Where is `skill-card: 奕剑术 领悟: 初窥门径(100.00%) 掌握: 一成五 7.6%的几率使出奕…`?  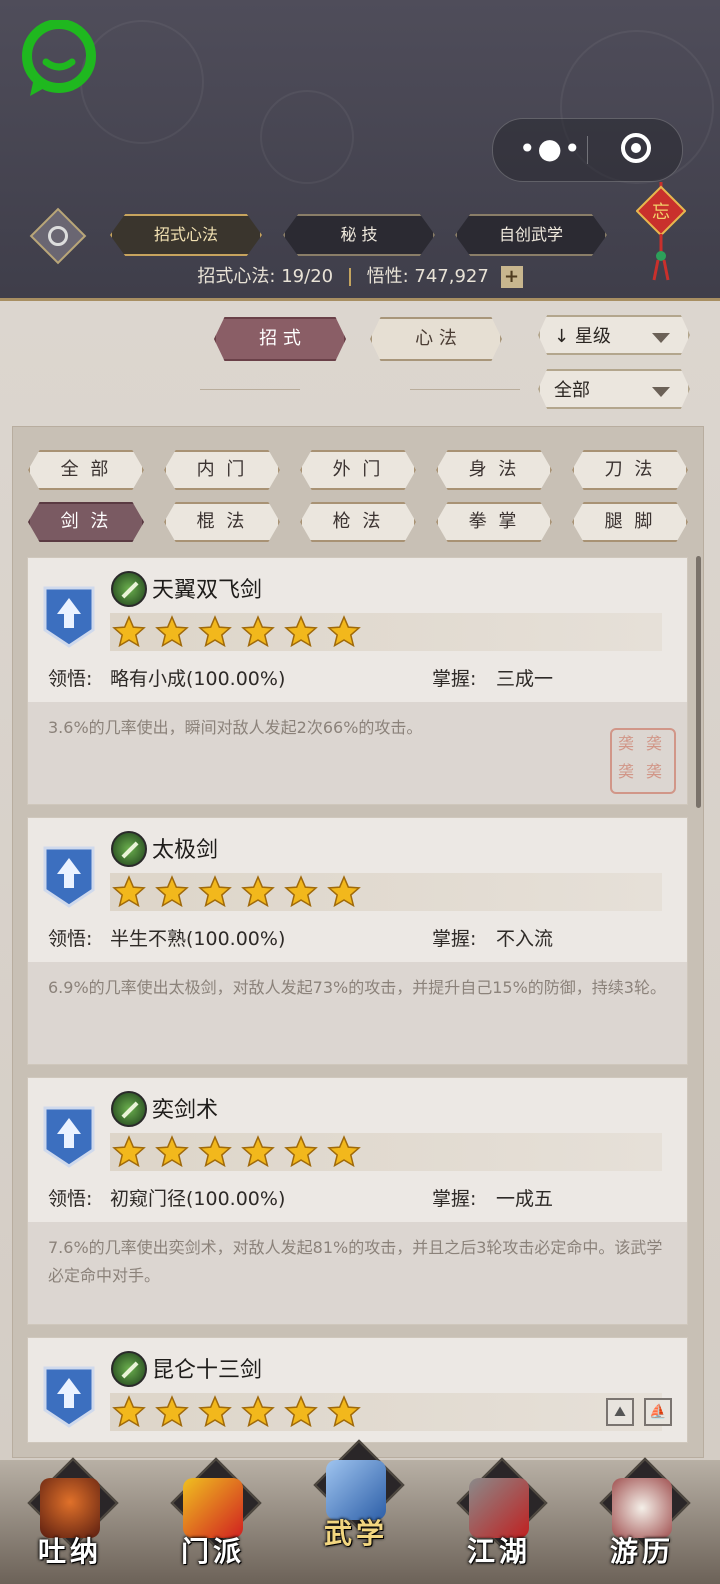 skill-card: 奕剑术 领悟: 初窥门径(100.00%) 掌握: 一成五 7.6%的几率使出奕… is located at coordinates (357, 1201).